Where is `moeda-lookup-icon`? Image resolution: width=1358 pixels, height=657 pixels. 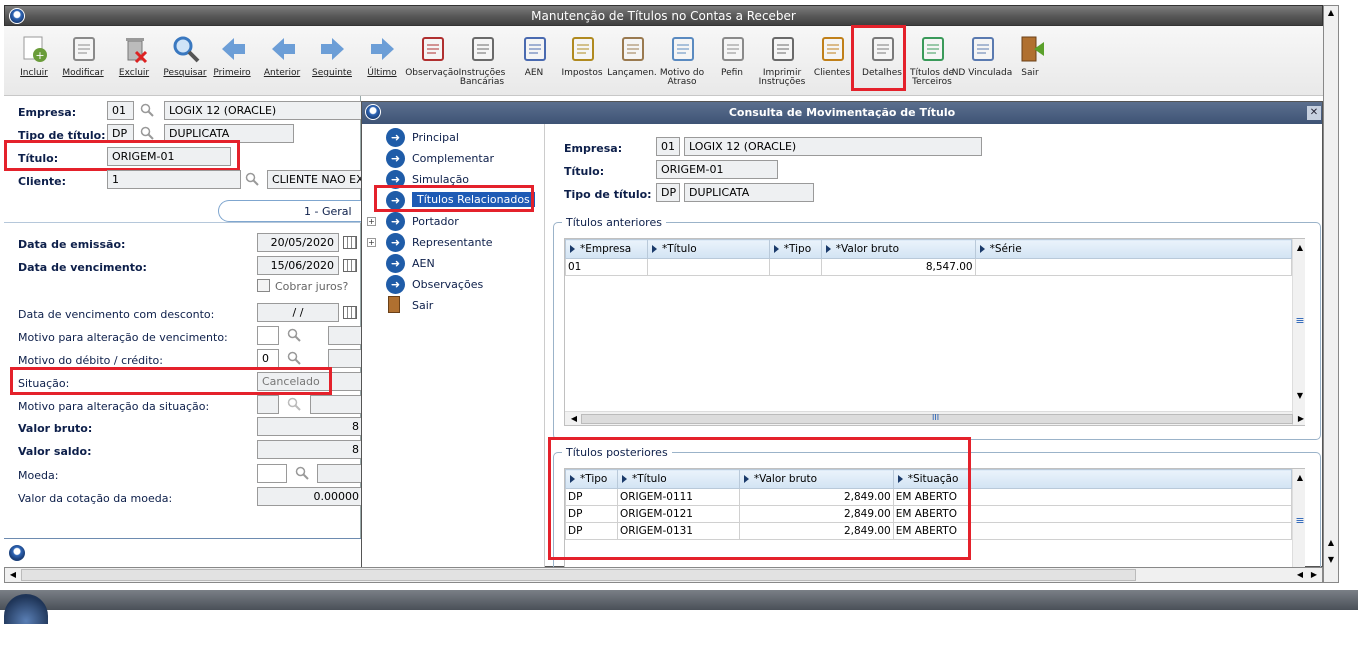 moeda-lookup-icon is located at coordinates (302, 473).